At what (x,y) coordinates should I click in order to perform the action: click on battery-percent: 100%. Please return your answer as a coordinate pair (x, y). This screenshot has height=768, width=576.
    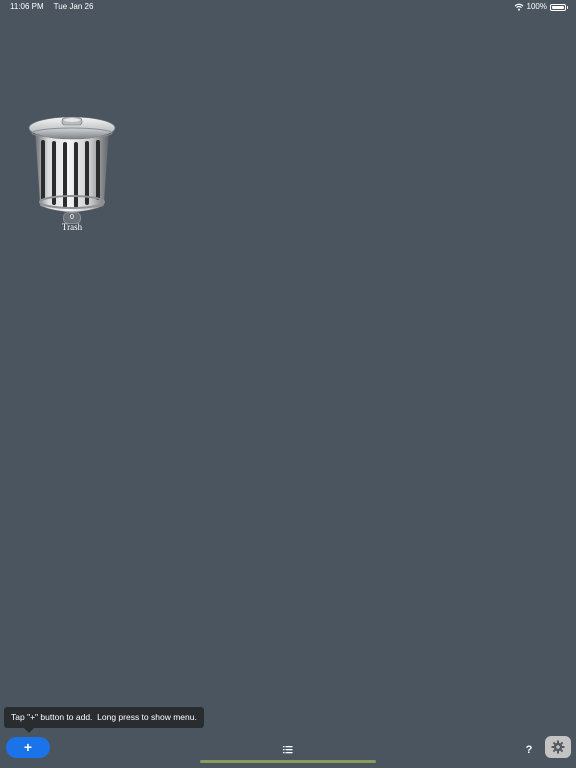
    Looking at the image, I should click on (536, 6).